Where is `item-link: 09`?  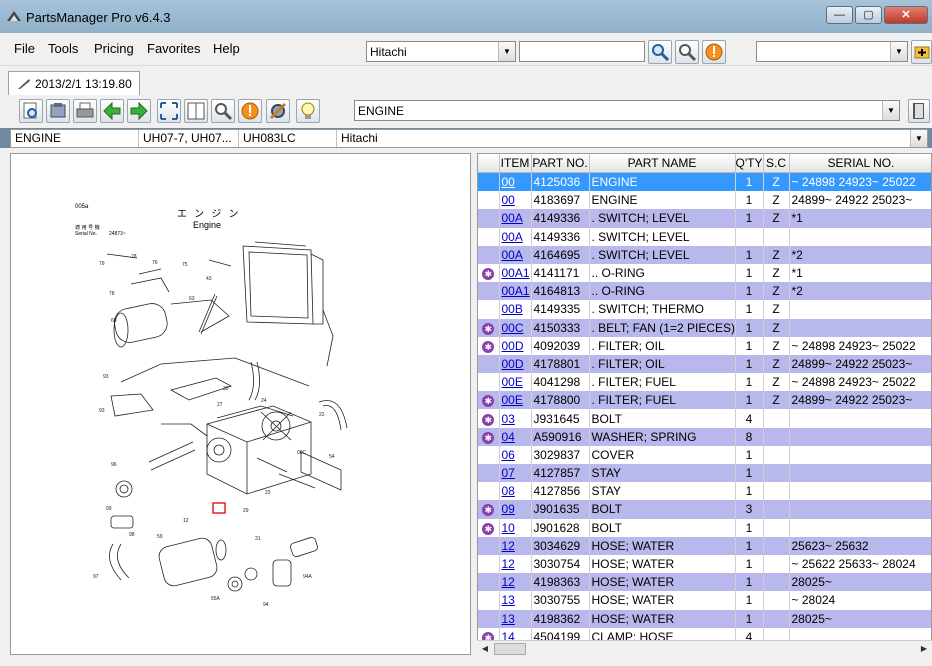 item-link: 09 is located at coordinates (508, 509).